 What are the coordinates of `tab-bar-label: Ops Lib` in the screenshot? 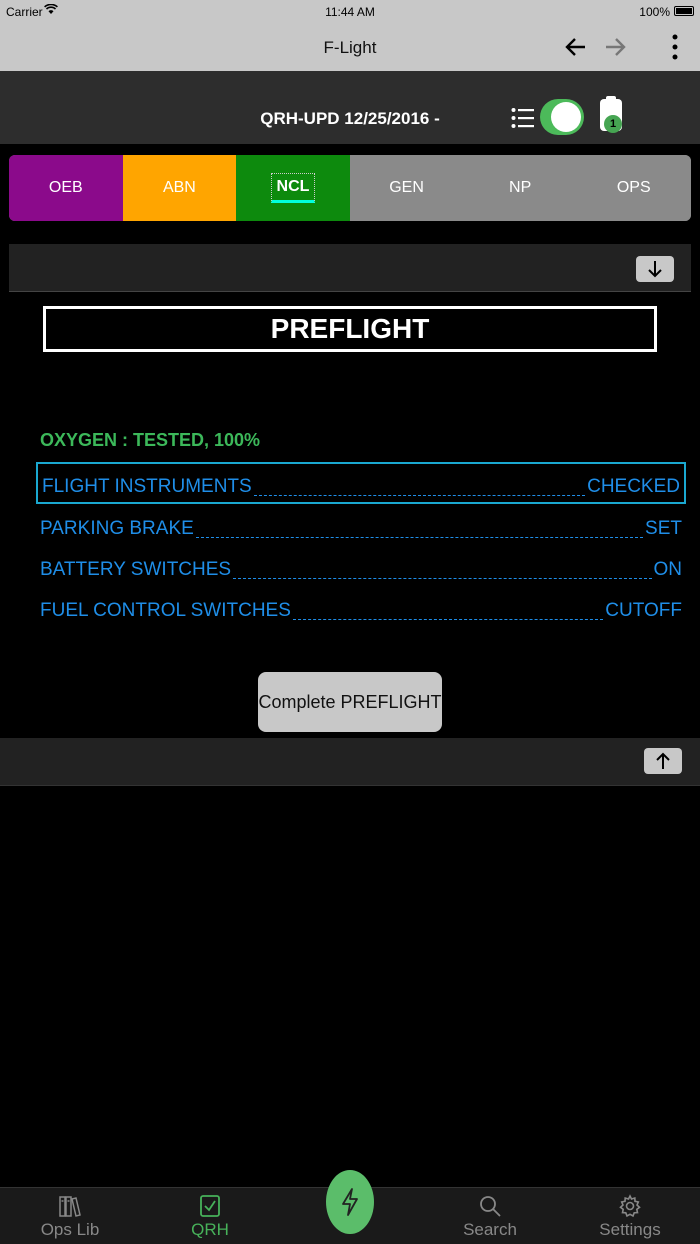 It's located at (70, 1229).